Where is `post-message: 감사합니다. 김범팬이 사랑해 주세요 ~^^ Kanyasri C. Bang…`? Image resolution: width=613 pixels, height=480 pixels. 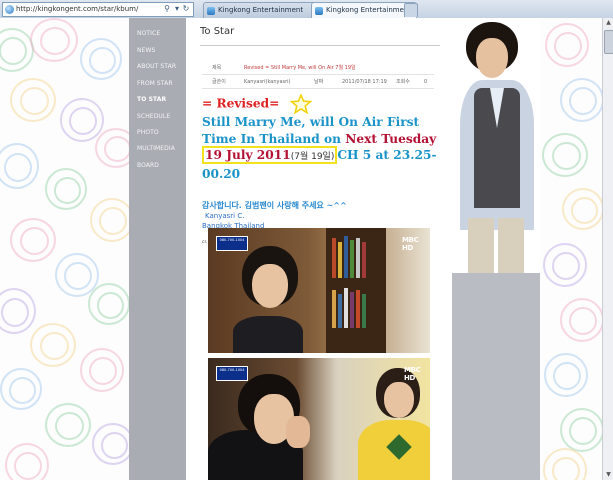 post-message: 감사합니다. 김범팬이 사랑해 주세요 ~^^ Kanyasri C. Bang… is located at coordinates (274, 216).